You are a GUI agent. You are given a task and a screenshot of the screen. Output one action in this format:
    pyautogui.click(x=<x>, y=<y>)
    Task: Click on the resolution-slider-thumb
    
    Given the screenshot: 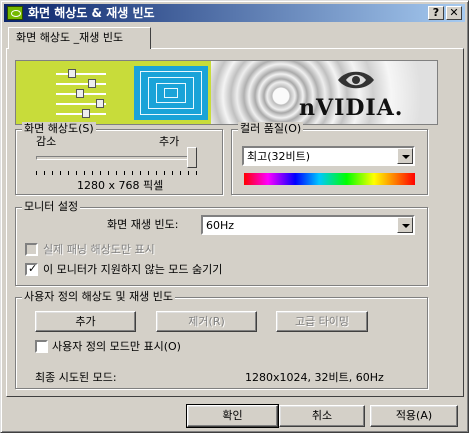 What is the action you would take?
    pyautogui.click(x=192, y=157)
    